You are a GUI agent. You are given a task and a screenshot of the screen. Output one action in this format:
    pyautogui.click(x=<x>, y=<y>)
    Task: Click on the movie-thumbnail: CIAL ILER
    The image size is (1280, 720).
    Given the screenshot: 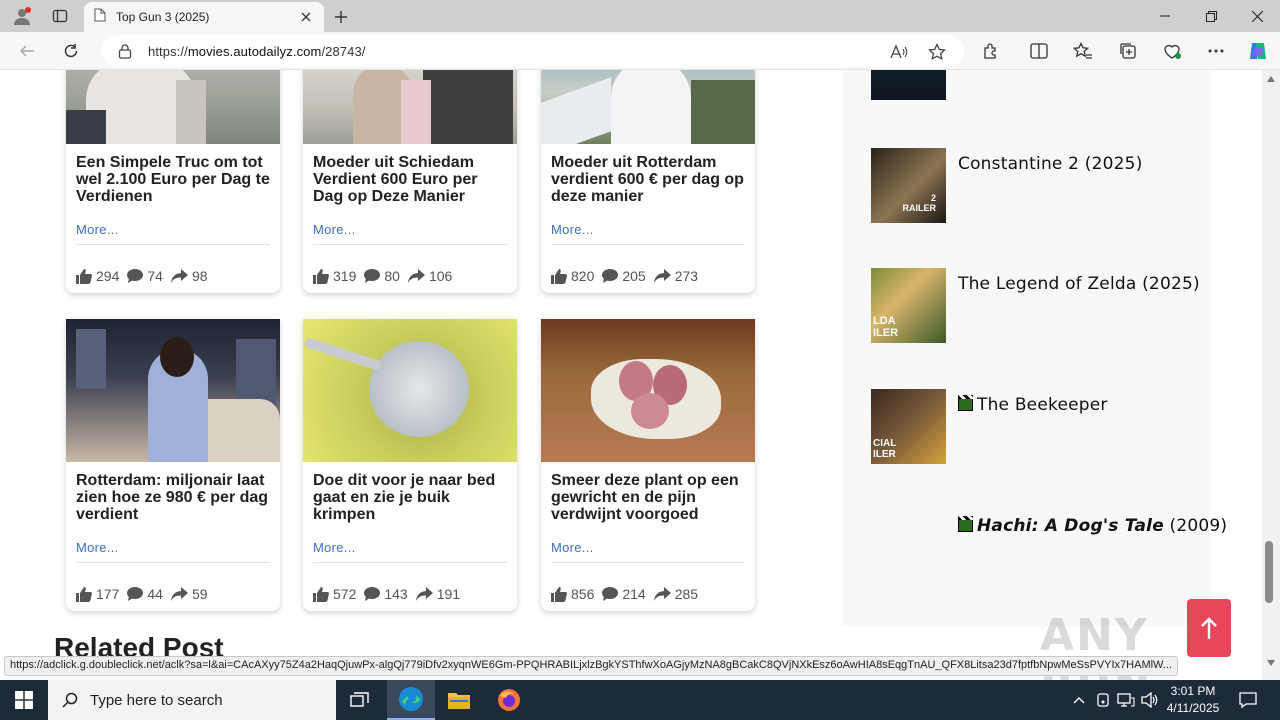 What is the action you would take?
    pyautogui.click(x=908, y=426)
    